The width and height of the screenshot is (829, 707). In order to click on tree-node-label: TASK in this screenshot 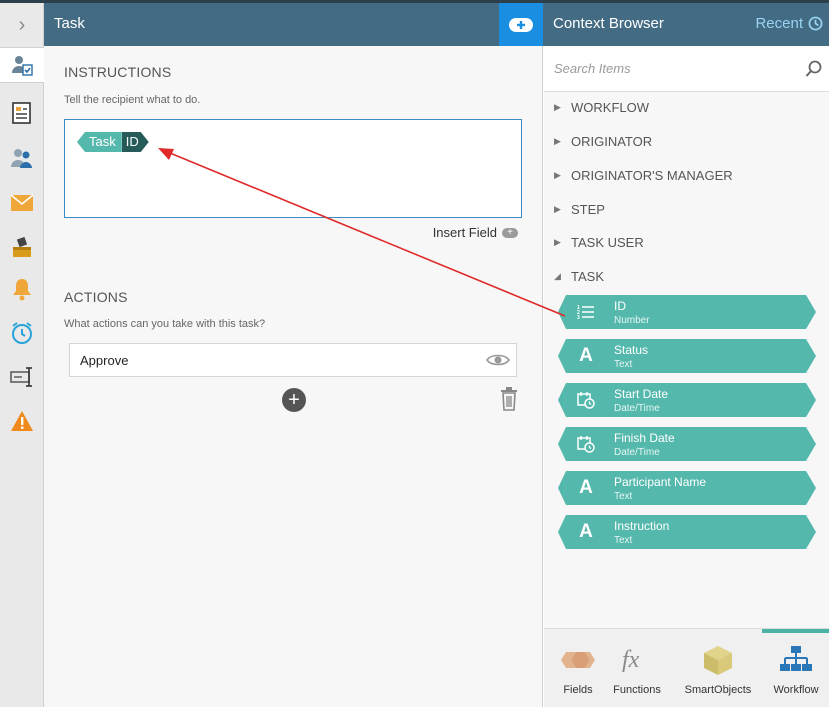, I will do `click(587, 276)`.